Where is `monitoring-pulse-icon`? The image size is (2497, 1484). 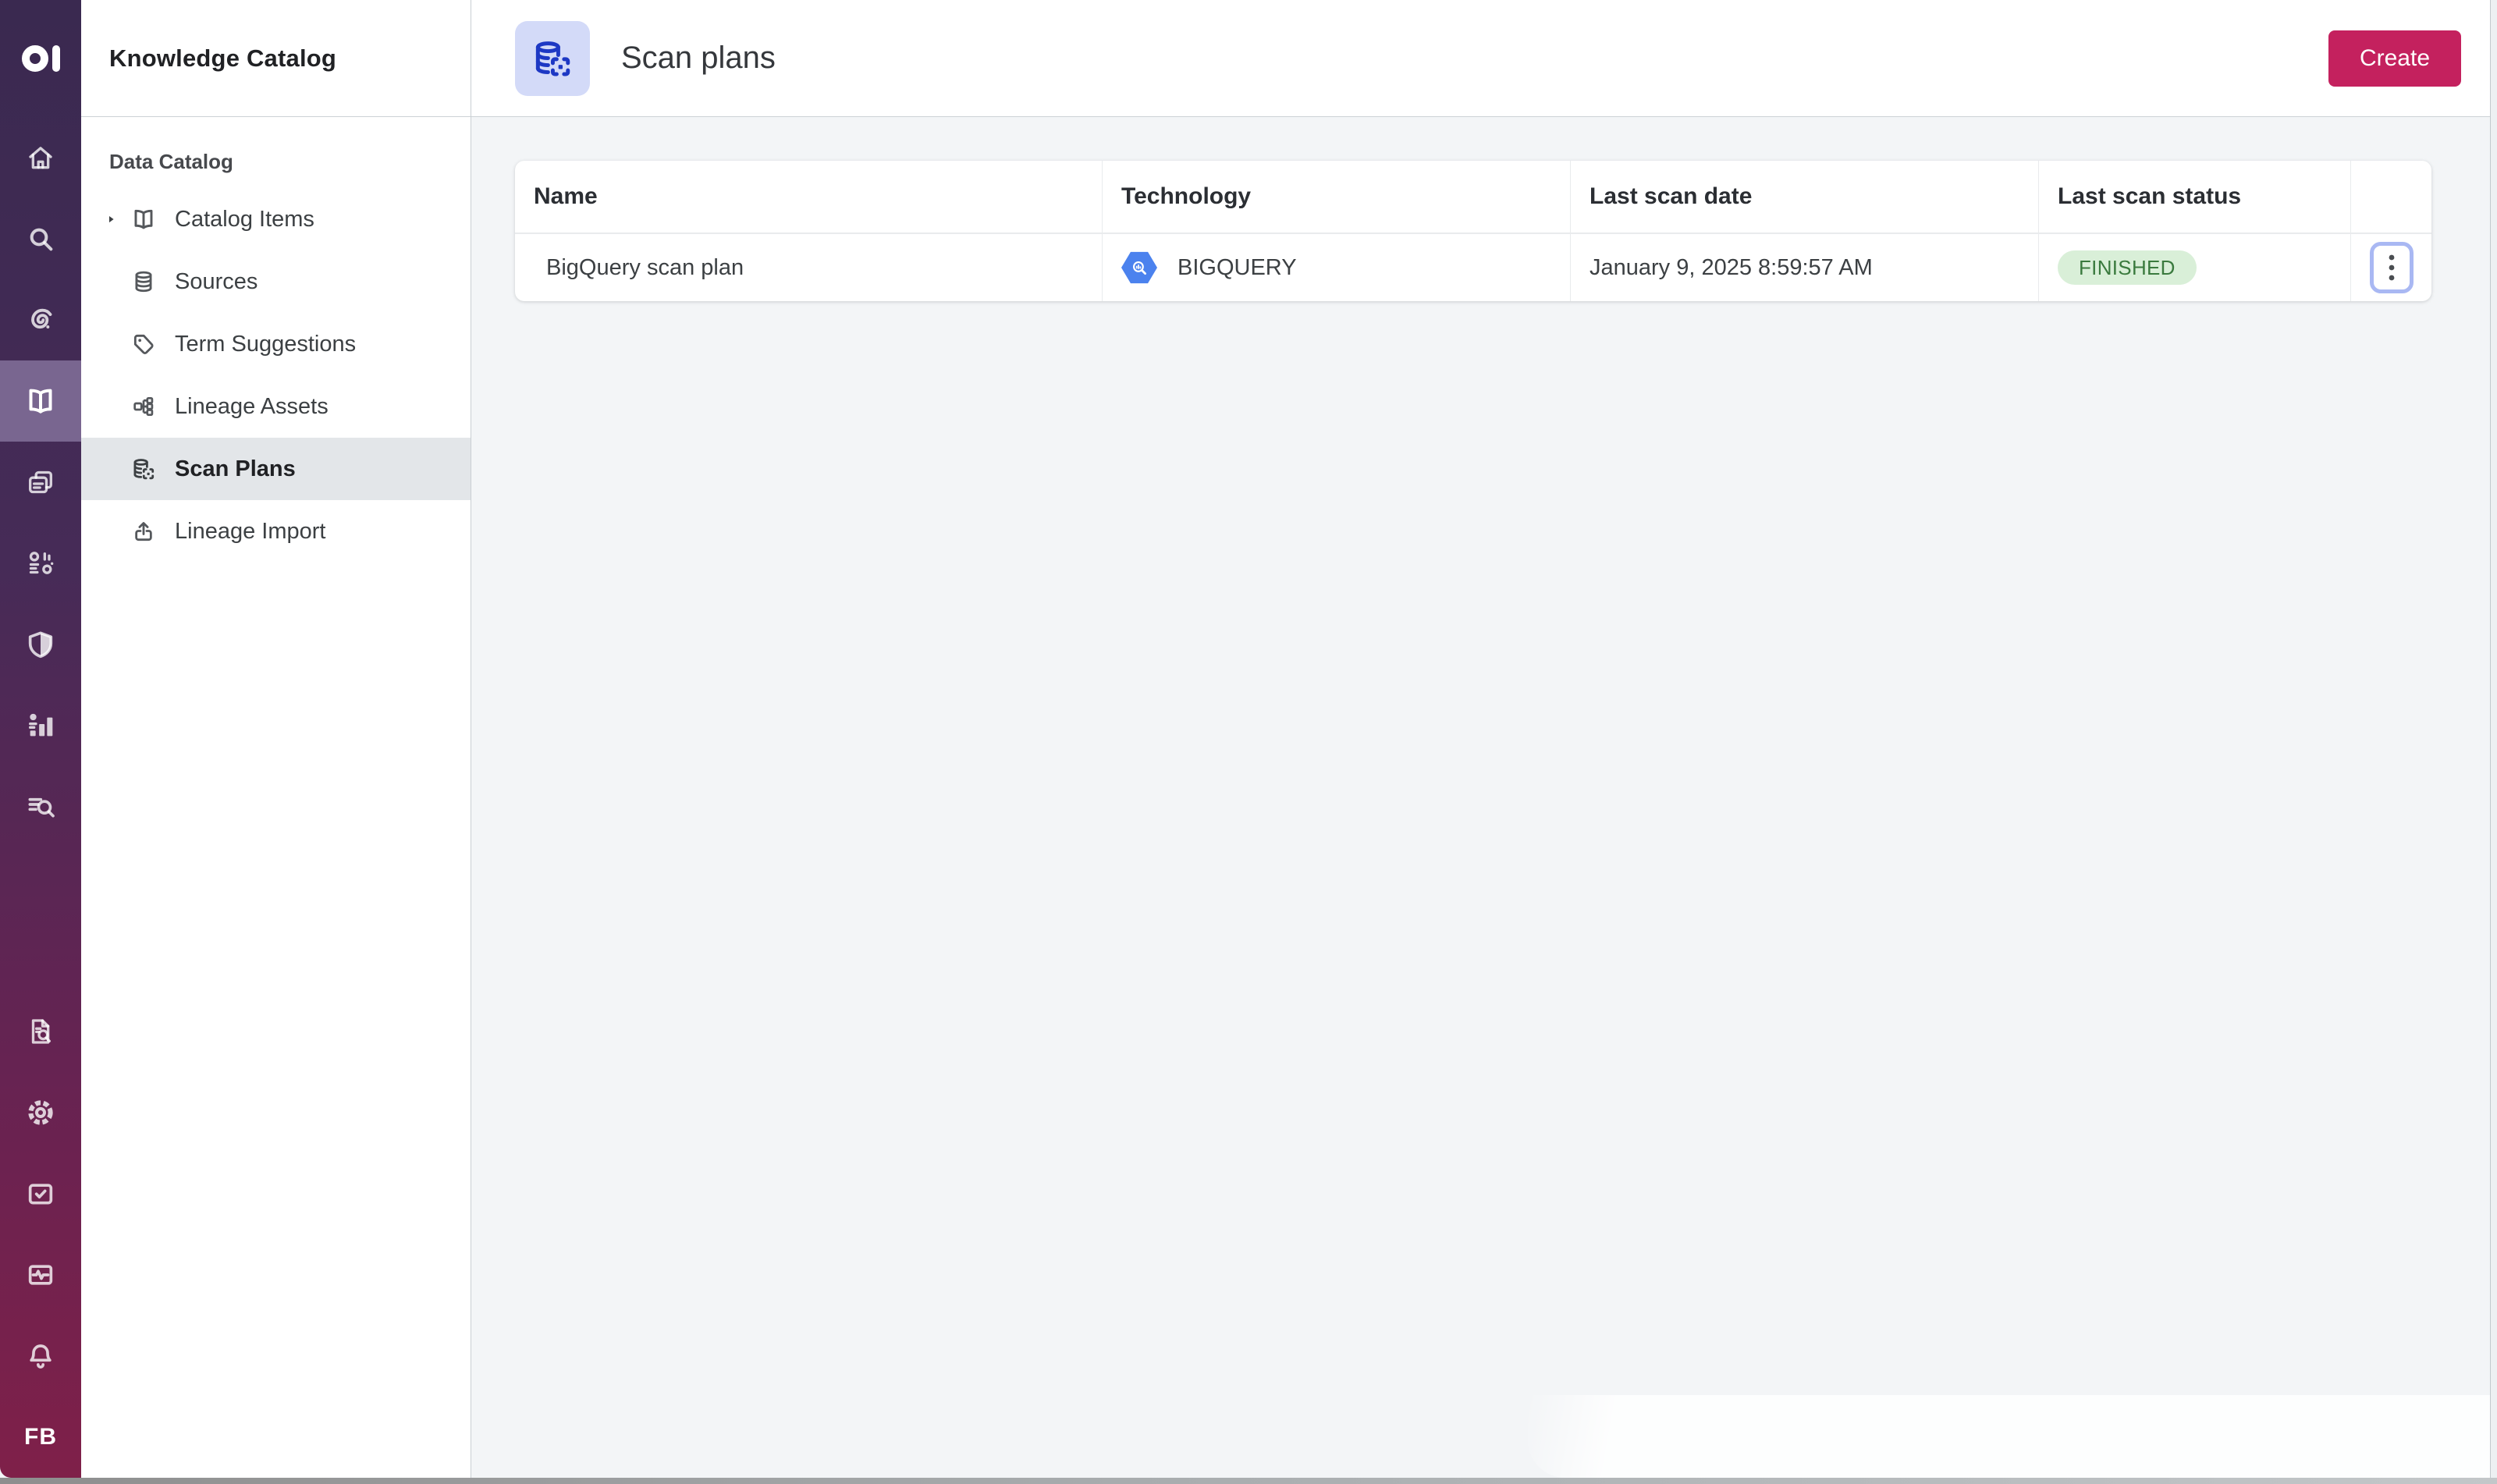 monitoring-pulse-icon is located at coordinates (40, 1275).